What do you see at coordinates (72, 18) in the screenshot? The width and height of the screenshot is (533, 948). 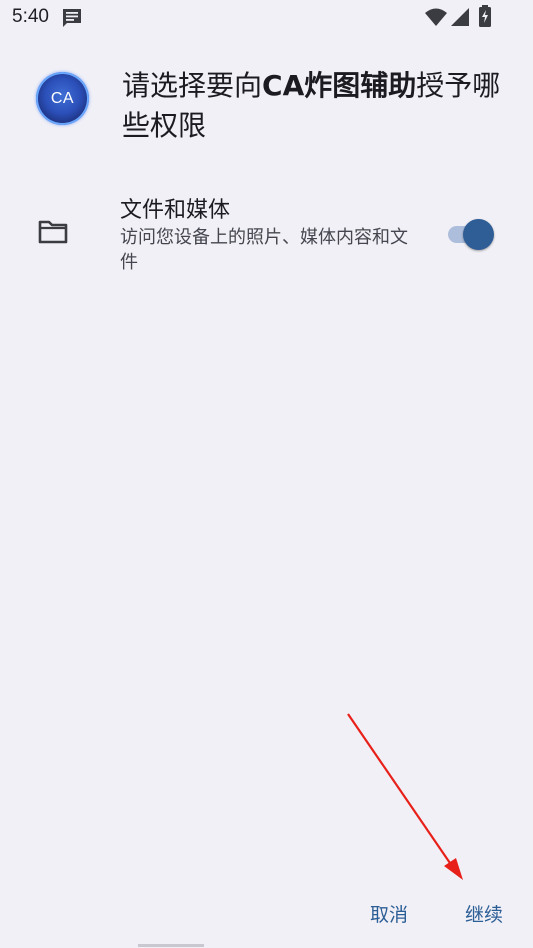 I see `message-icon` at bounding box center [72, 18].